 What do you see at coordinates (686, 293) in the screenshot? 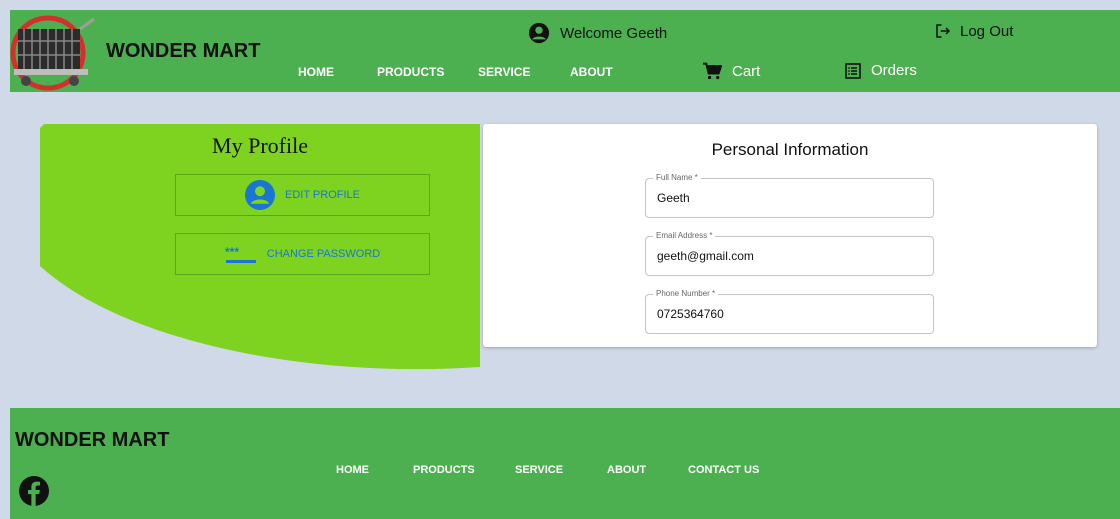
I see `phone-label: Phone Number *` at bounding box center [686, 293].